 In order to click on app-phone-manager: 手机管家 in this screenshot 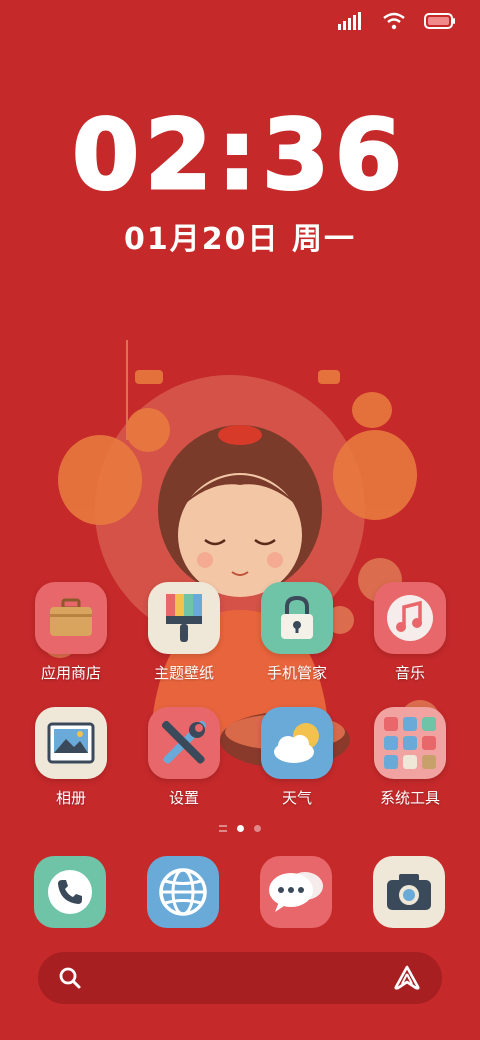, I will do `click(297, 632)`.